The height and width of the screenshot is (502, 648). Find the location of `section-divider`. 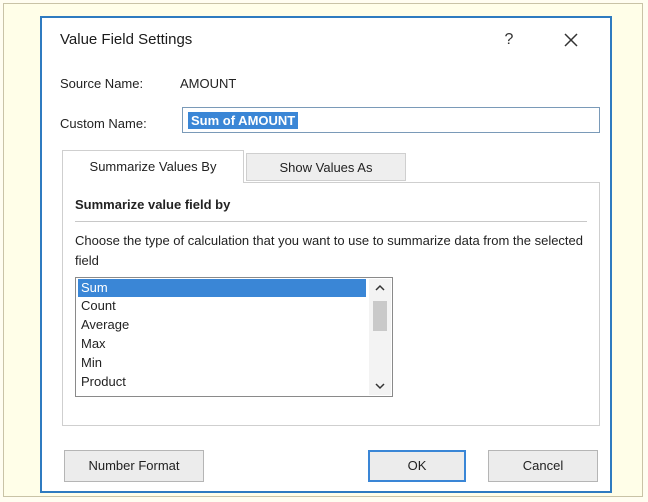

section-divider is located at coordinates (331, 221).